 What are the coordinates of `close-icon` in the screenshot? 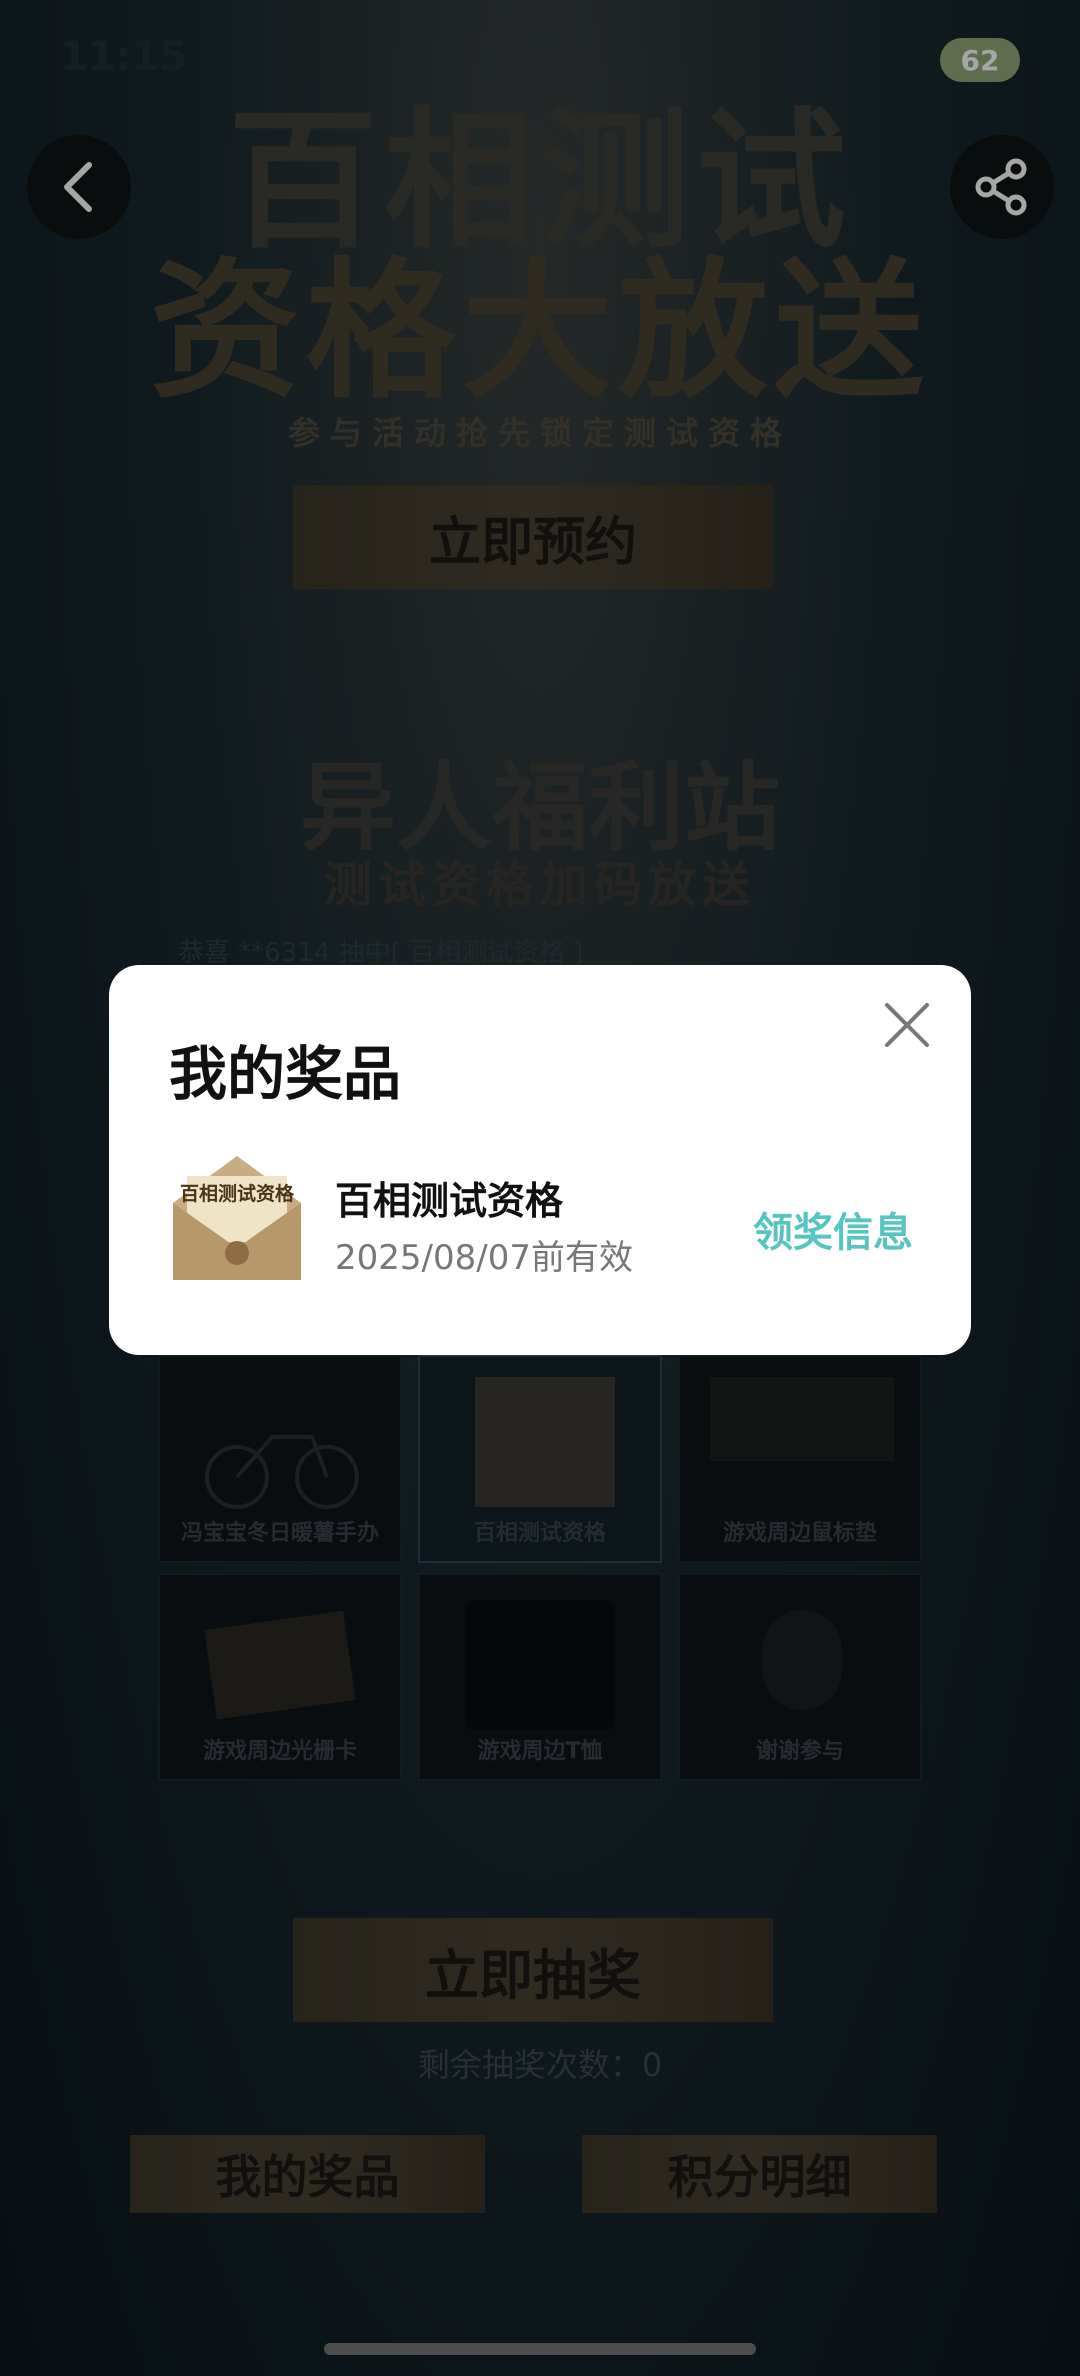 It's located at (907, 1025).